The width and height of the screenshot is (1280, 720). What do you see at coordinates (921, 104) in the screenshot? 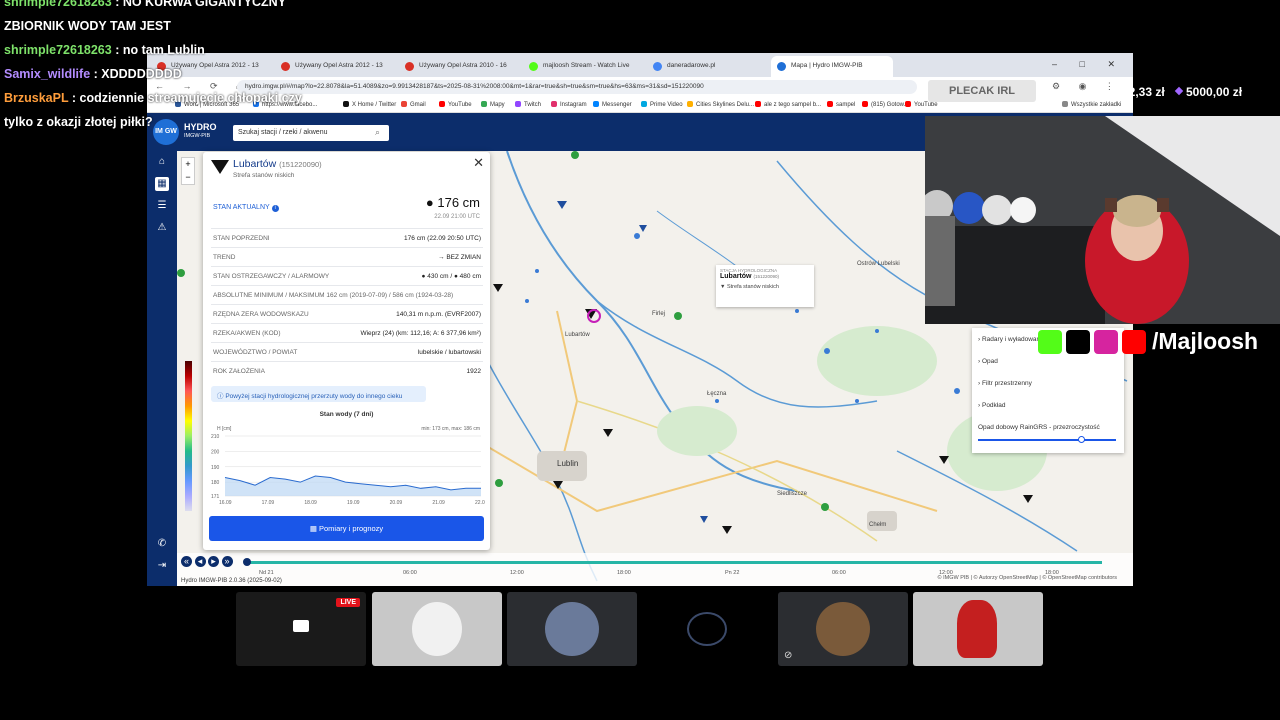
I see `bookmark-item: YouTube` at bounding box center [921, 104].